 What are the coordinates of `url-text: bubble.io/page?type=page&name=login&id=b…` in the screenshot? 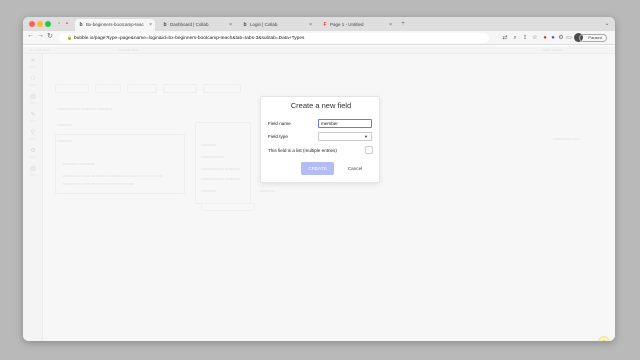 It's located at (189, 38).